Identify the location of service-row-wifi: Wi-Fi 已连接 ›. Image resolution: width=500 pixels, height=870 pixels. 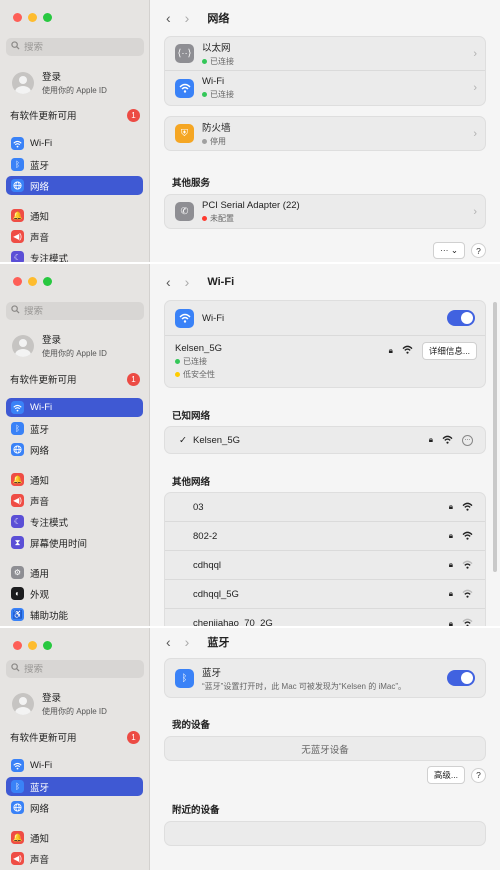
(325, 88).